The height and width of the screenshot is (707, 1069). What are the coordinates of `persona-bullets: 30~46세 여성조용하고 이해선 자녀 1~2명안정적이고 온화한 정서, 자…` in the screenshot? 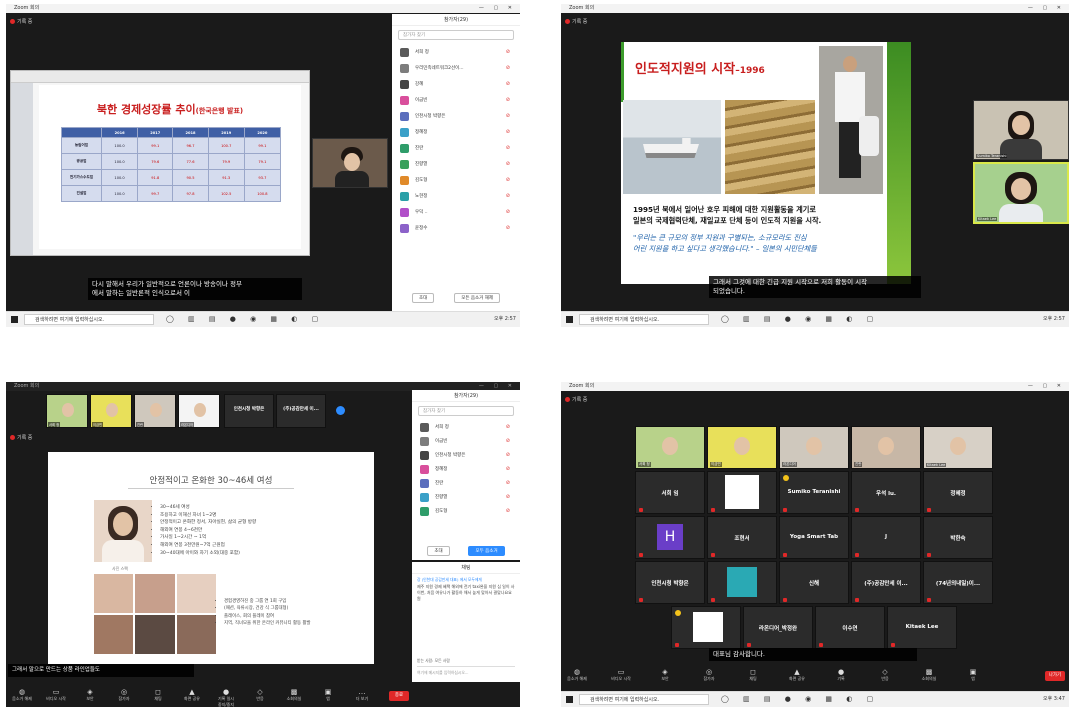 It's located at (260, 530).